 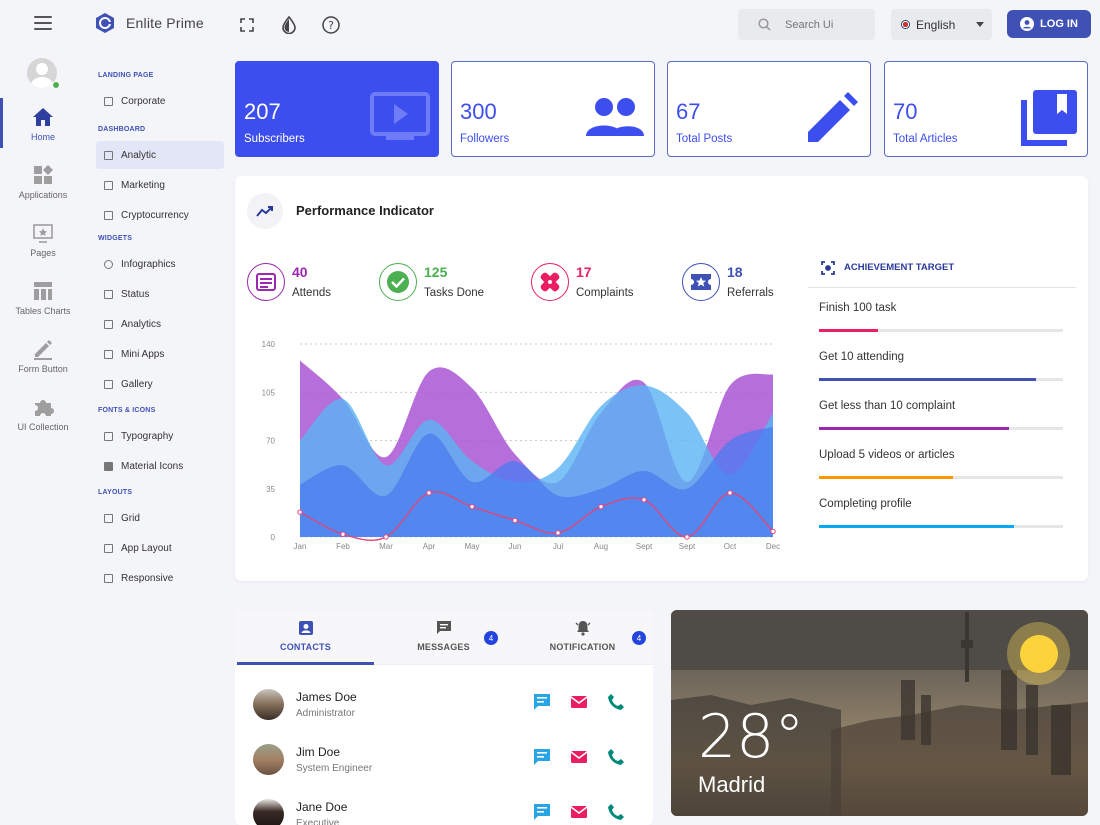 What do you see at coordinates (1049, 24) in the screenshot?
I see `login-button: LOG IN` at bounding box center [1049, 24].